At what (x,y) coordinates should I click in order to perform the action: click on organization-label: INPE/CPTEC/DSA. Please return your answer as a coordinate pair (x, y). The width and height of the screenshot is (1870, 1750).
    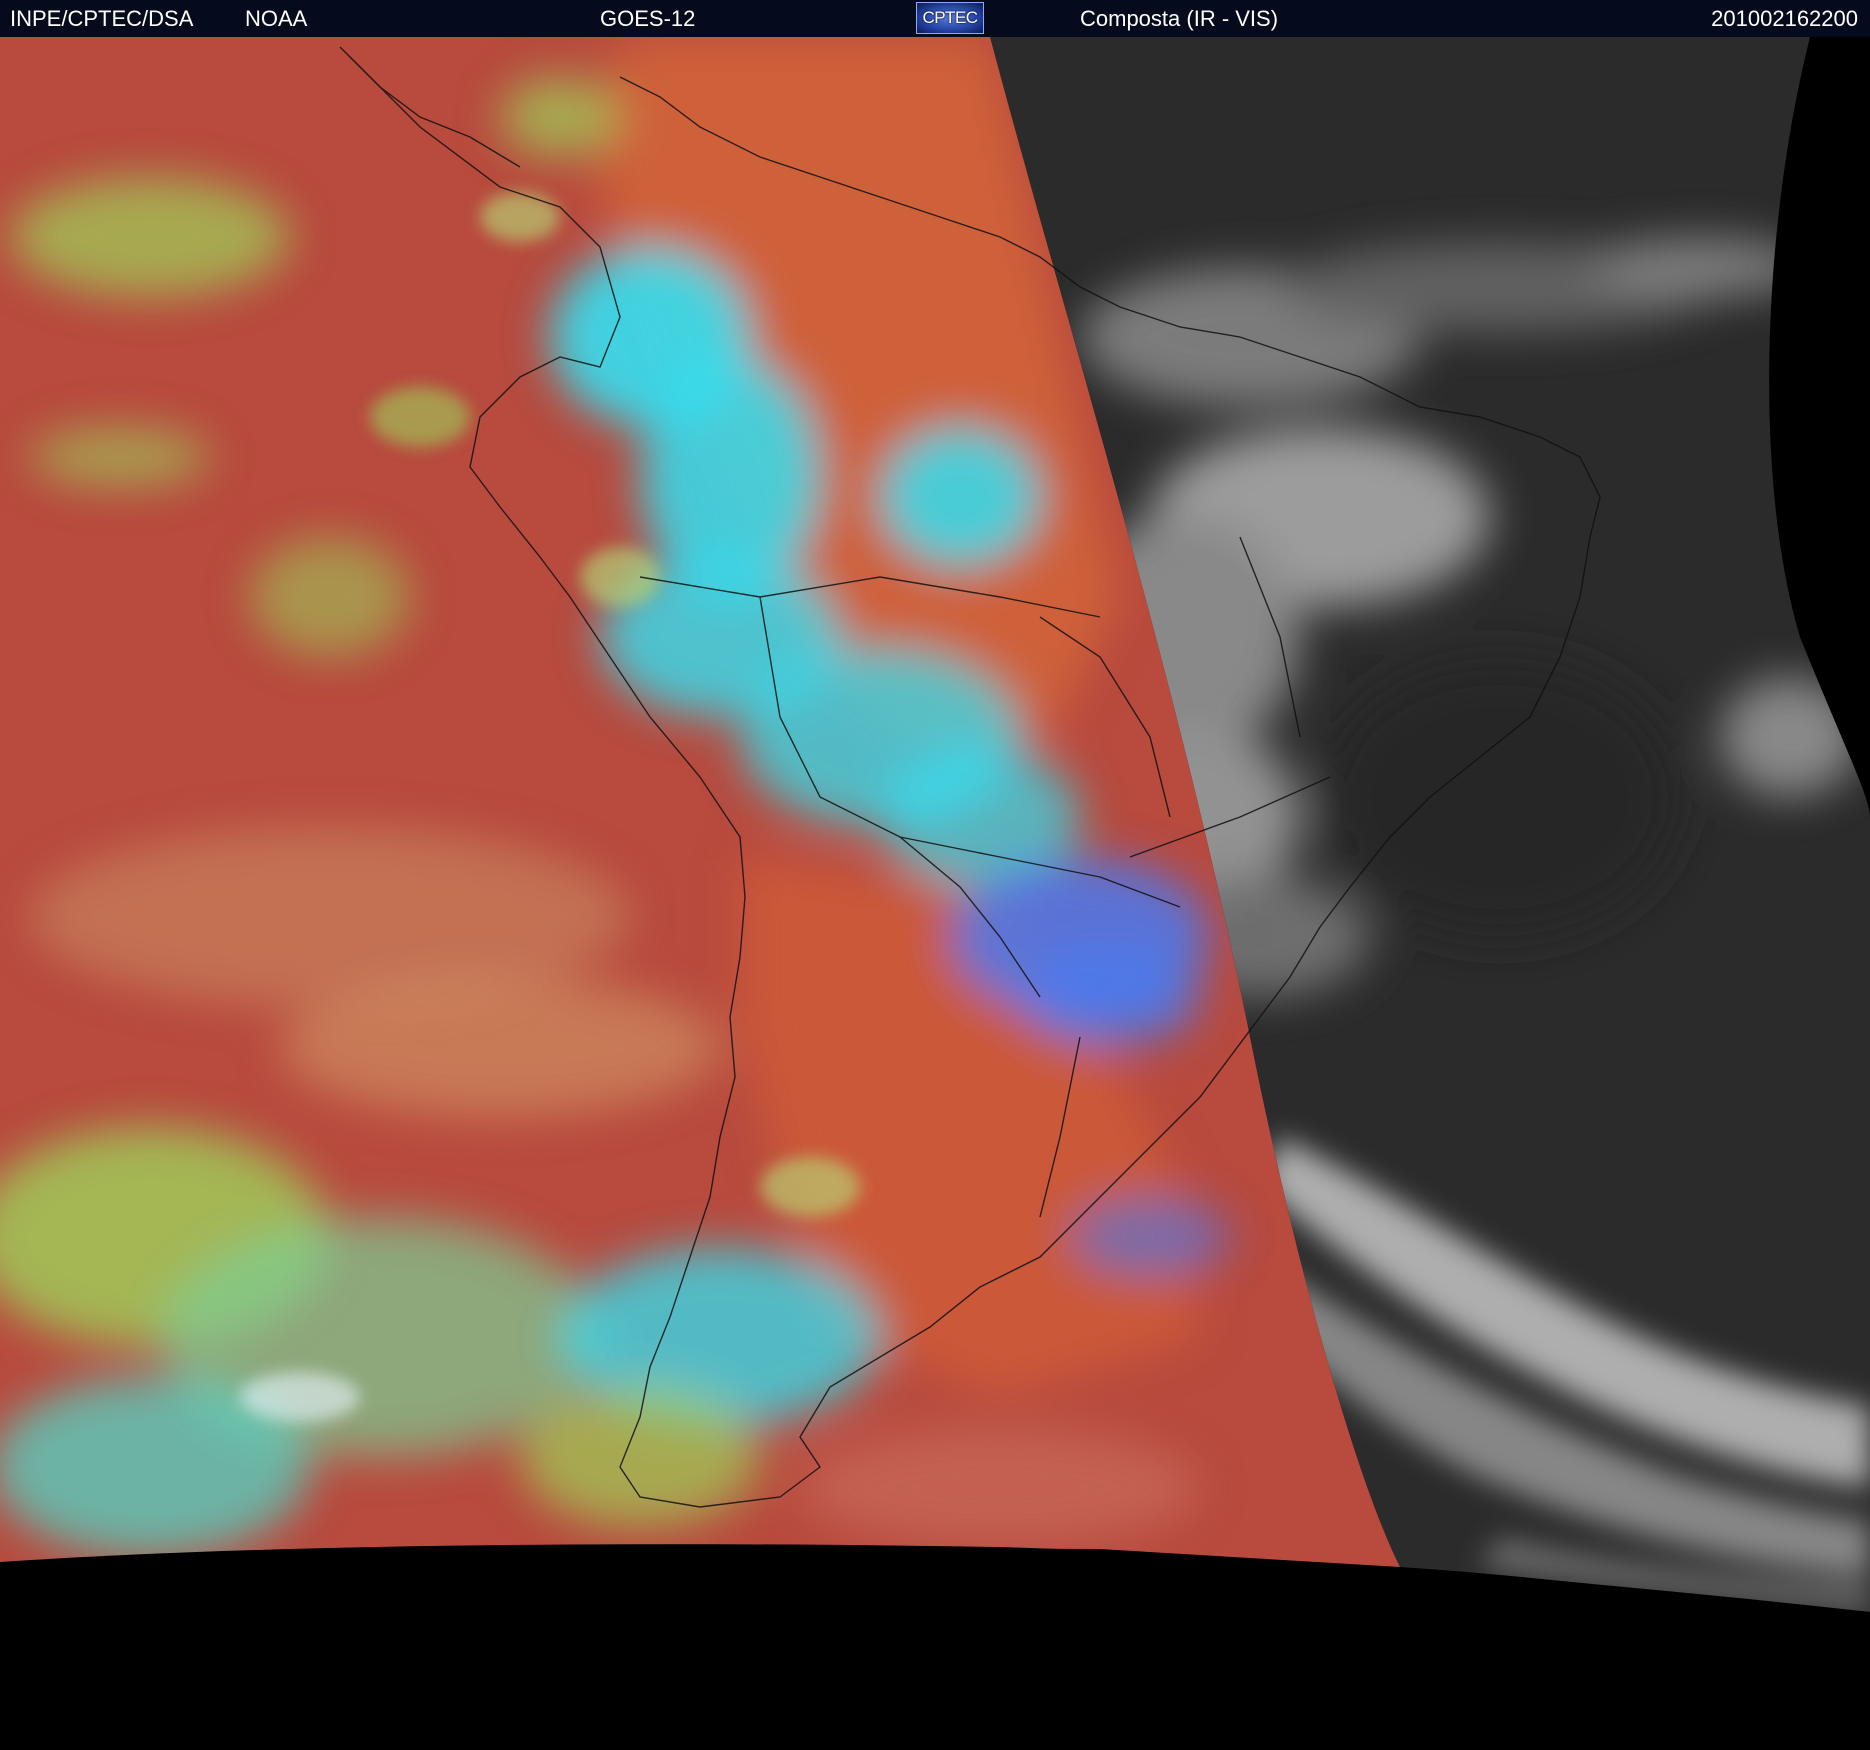
    Looking at the image, I should click on (102, 18).